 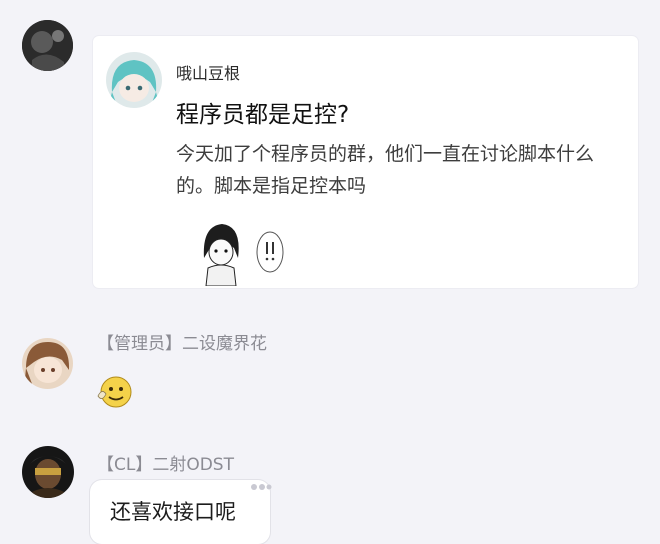 I want to click on doge-emoji-icon, so click(x=114, y=392).